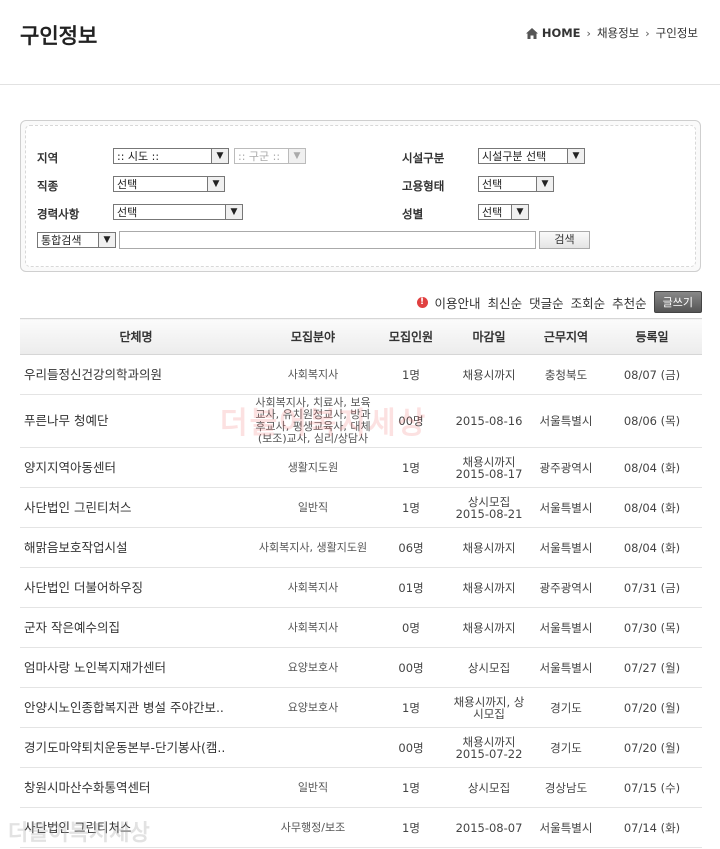  I want to click on gender-label: 성별, so click(413, 214).